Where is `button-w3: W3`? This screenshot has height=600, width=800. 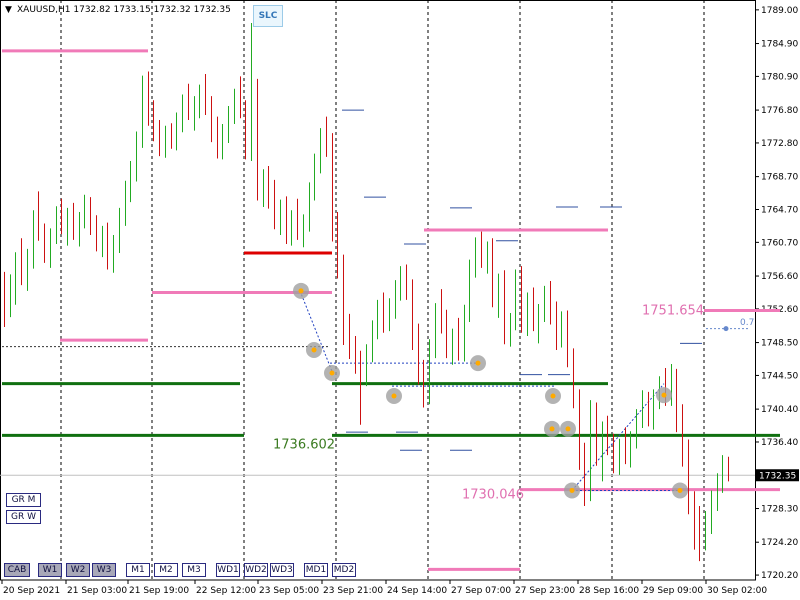
button-w3: W3 is located at coordinates (104, 570).